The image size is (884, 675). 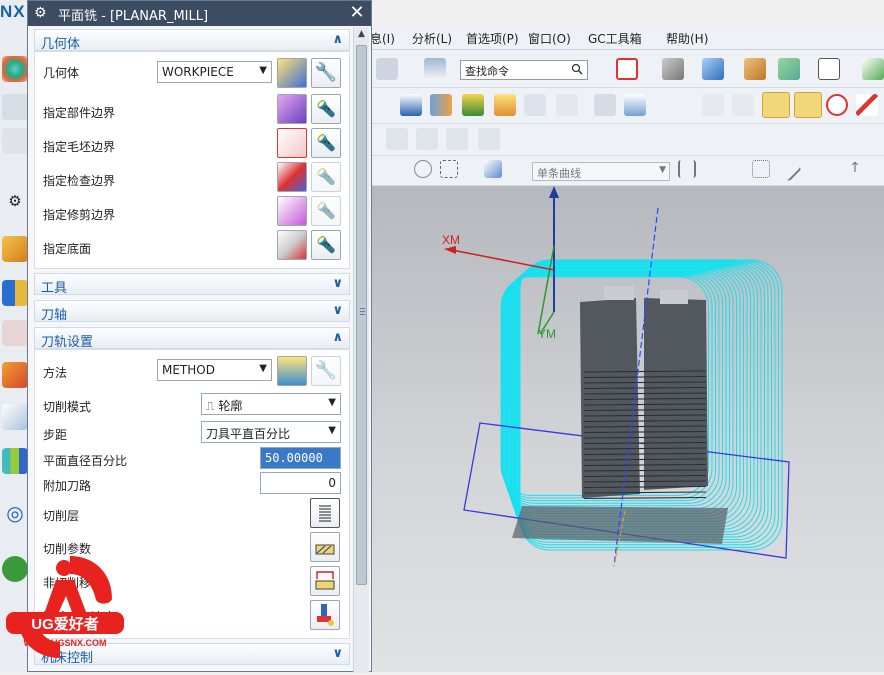 I want to click on create-geometry-icon, so click(x=473, y=105).